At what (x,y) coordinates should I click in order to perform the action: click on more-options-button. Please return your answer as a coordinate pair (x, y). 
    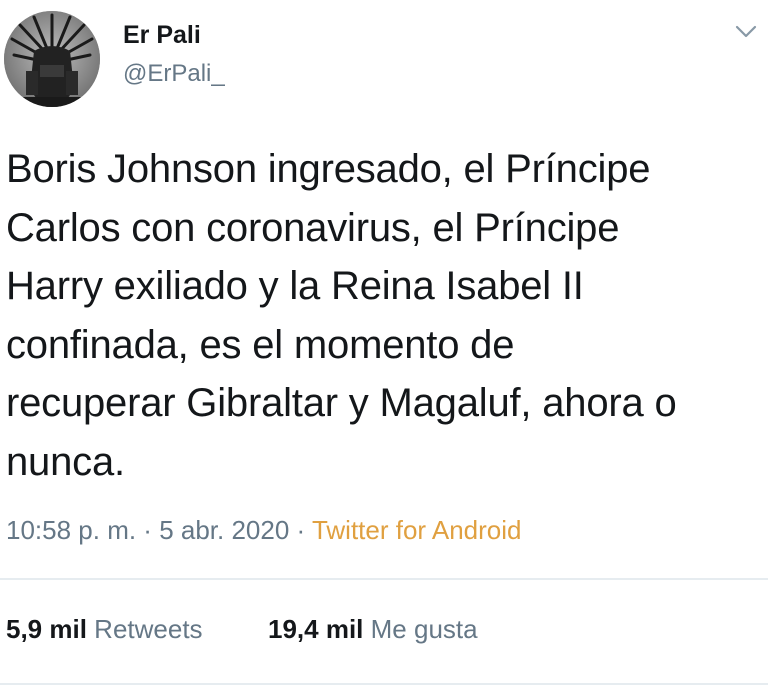
    Looking at the image, I should click on (746, 31).